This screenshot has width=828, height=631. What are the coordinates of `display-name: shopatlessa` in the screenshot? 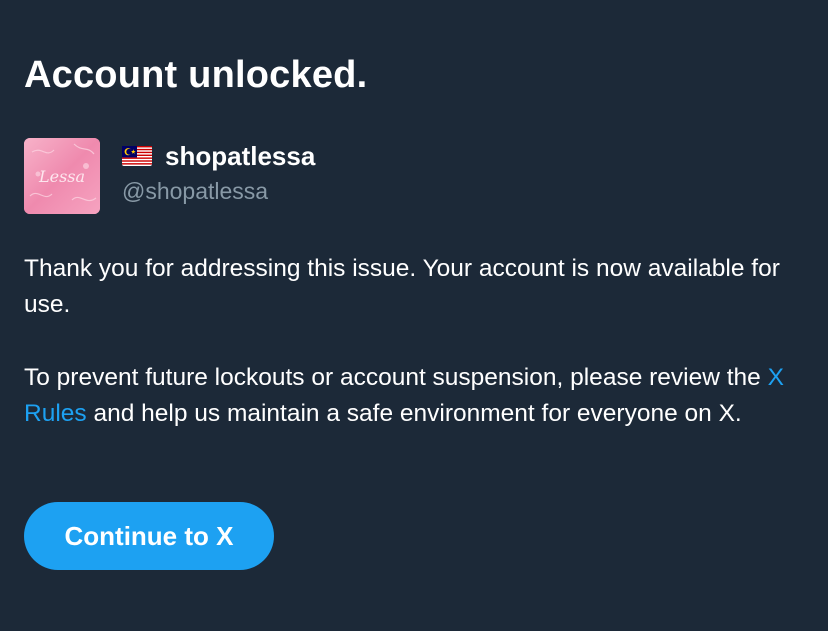 It's located at (240, 156).